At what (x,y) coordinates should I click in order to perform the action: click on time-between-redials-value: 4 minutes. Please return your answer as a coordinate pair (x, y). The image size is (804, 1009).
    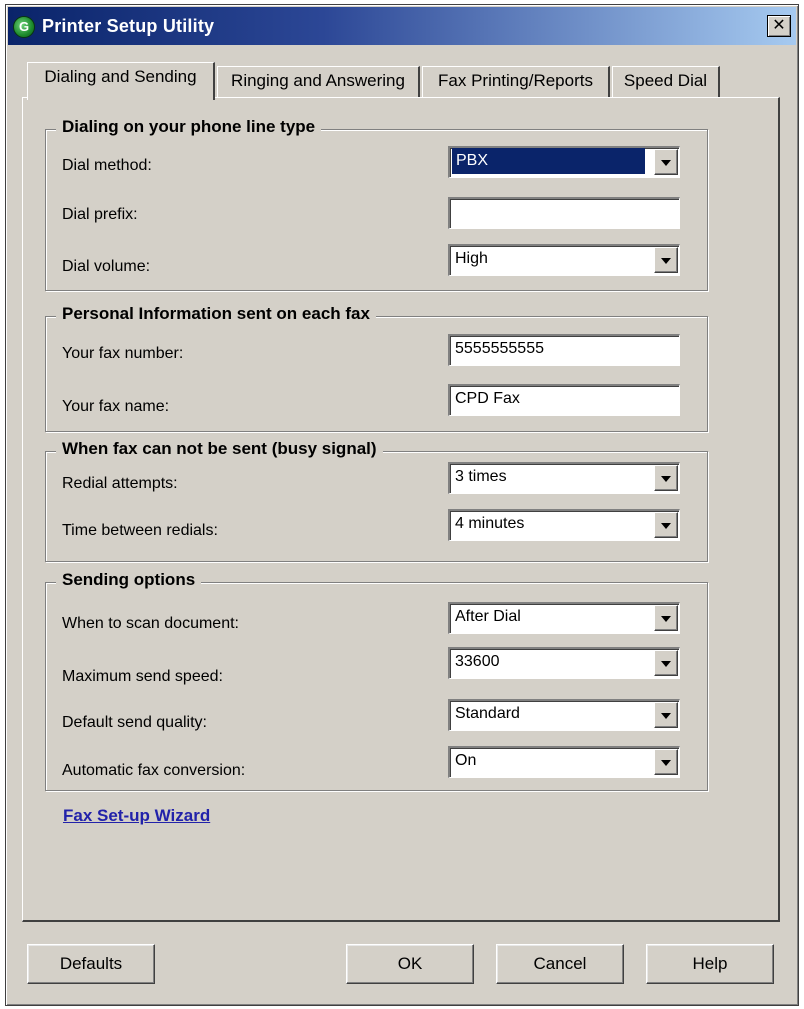
    Looking at the image, I should click on (490, 523).